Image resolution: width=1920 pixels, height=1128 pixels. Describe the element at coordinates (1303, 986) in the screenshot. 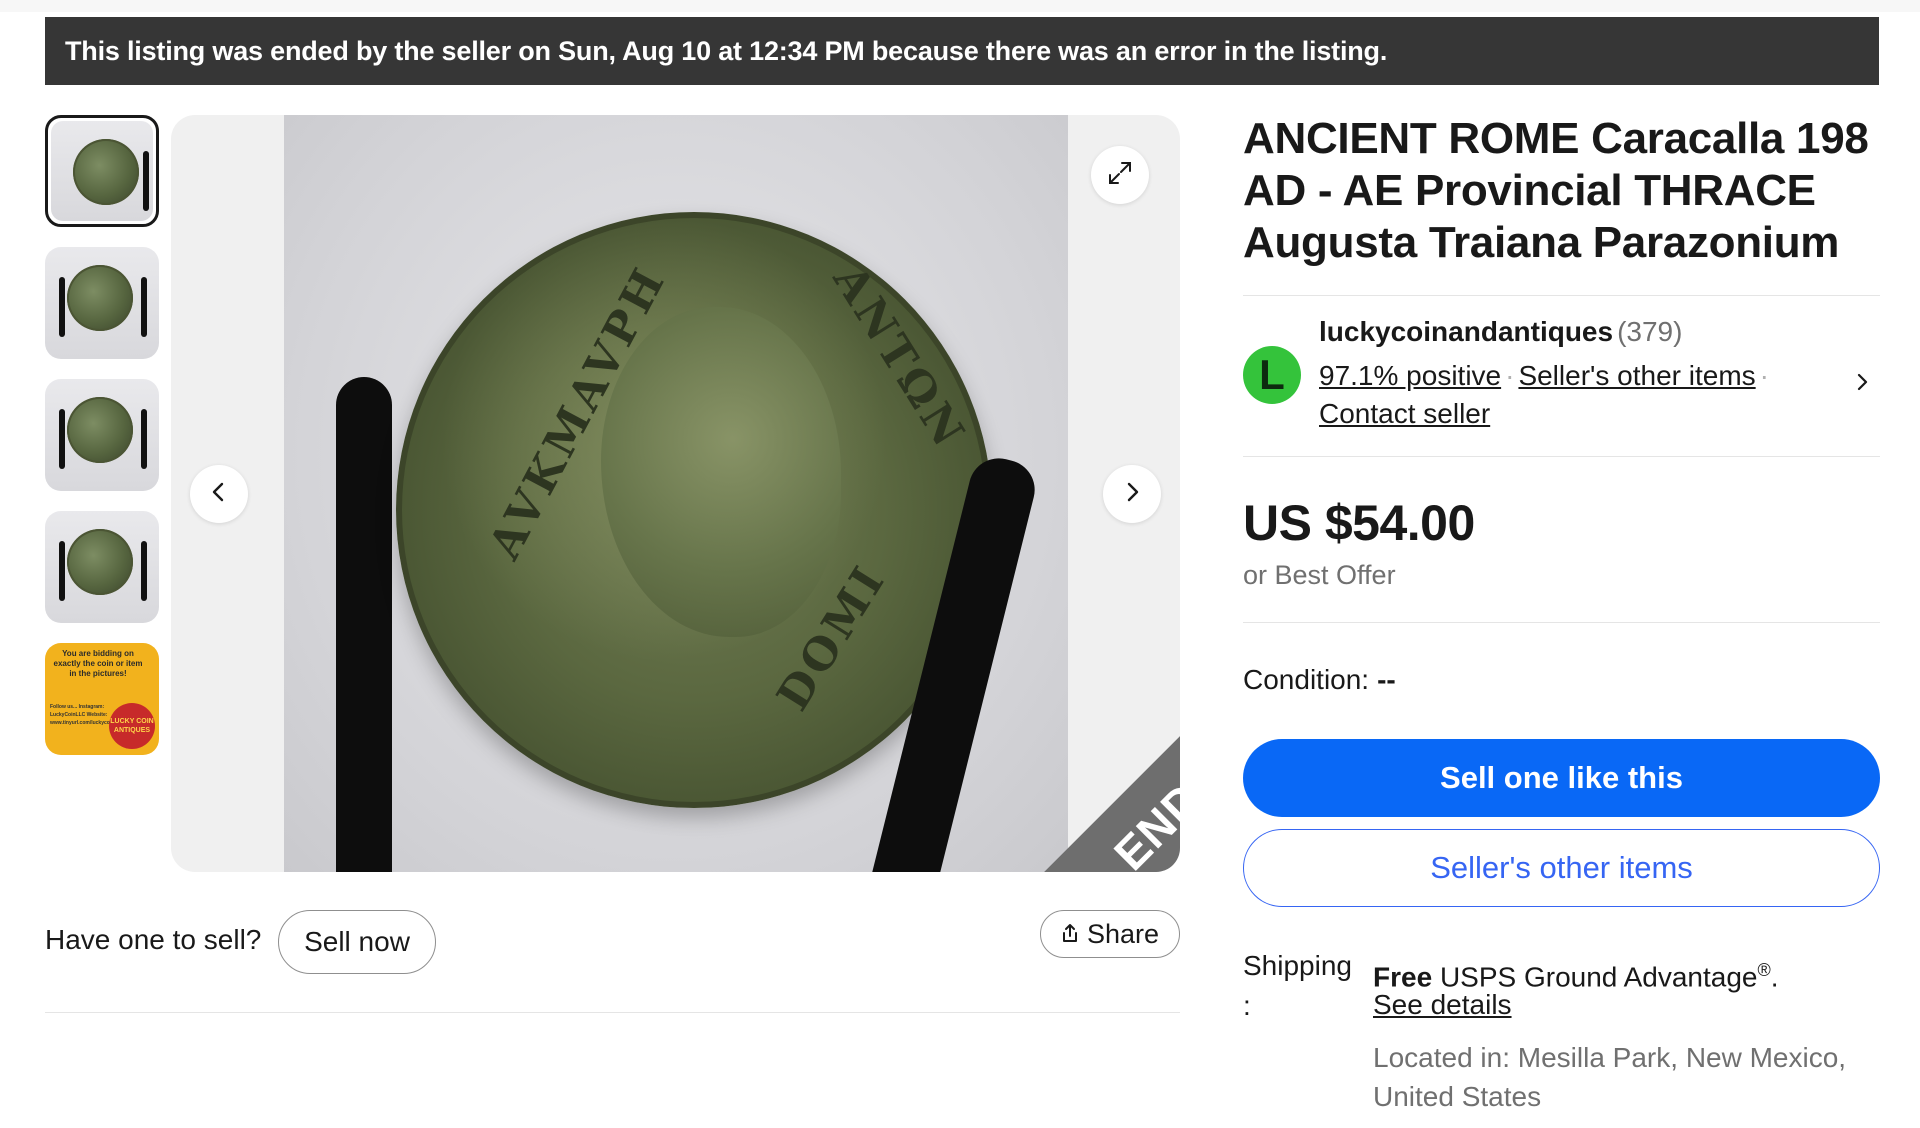

I see `shipping-label: Shipping:` at that location.